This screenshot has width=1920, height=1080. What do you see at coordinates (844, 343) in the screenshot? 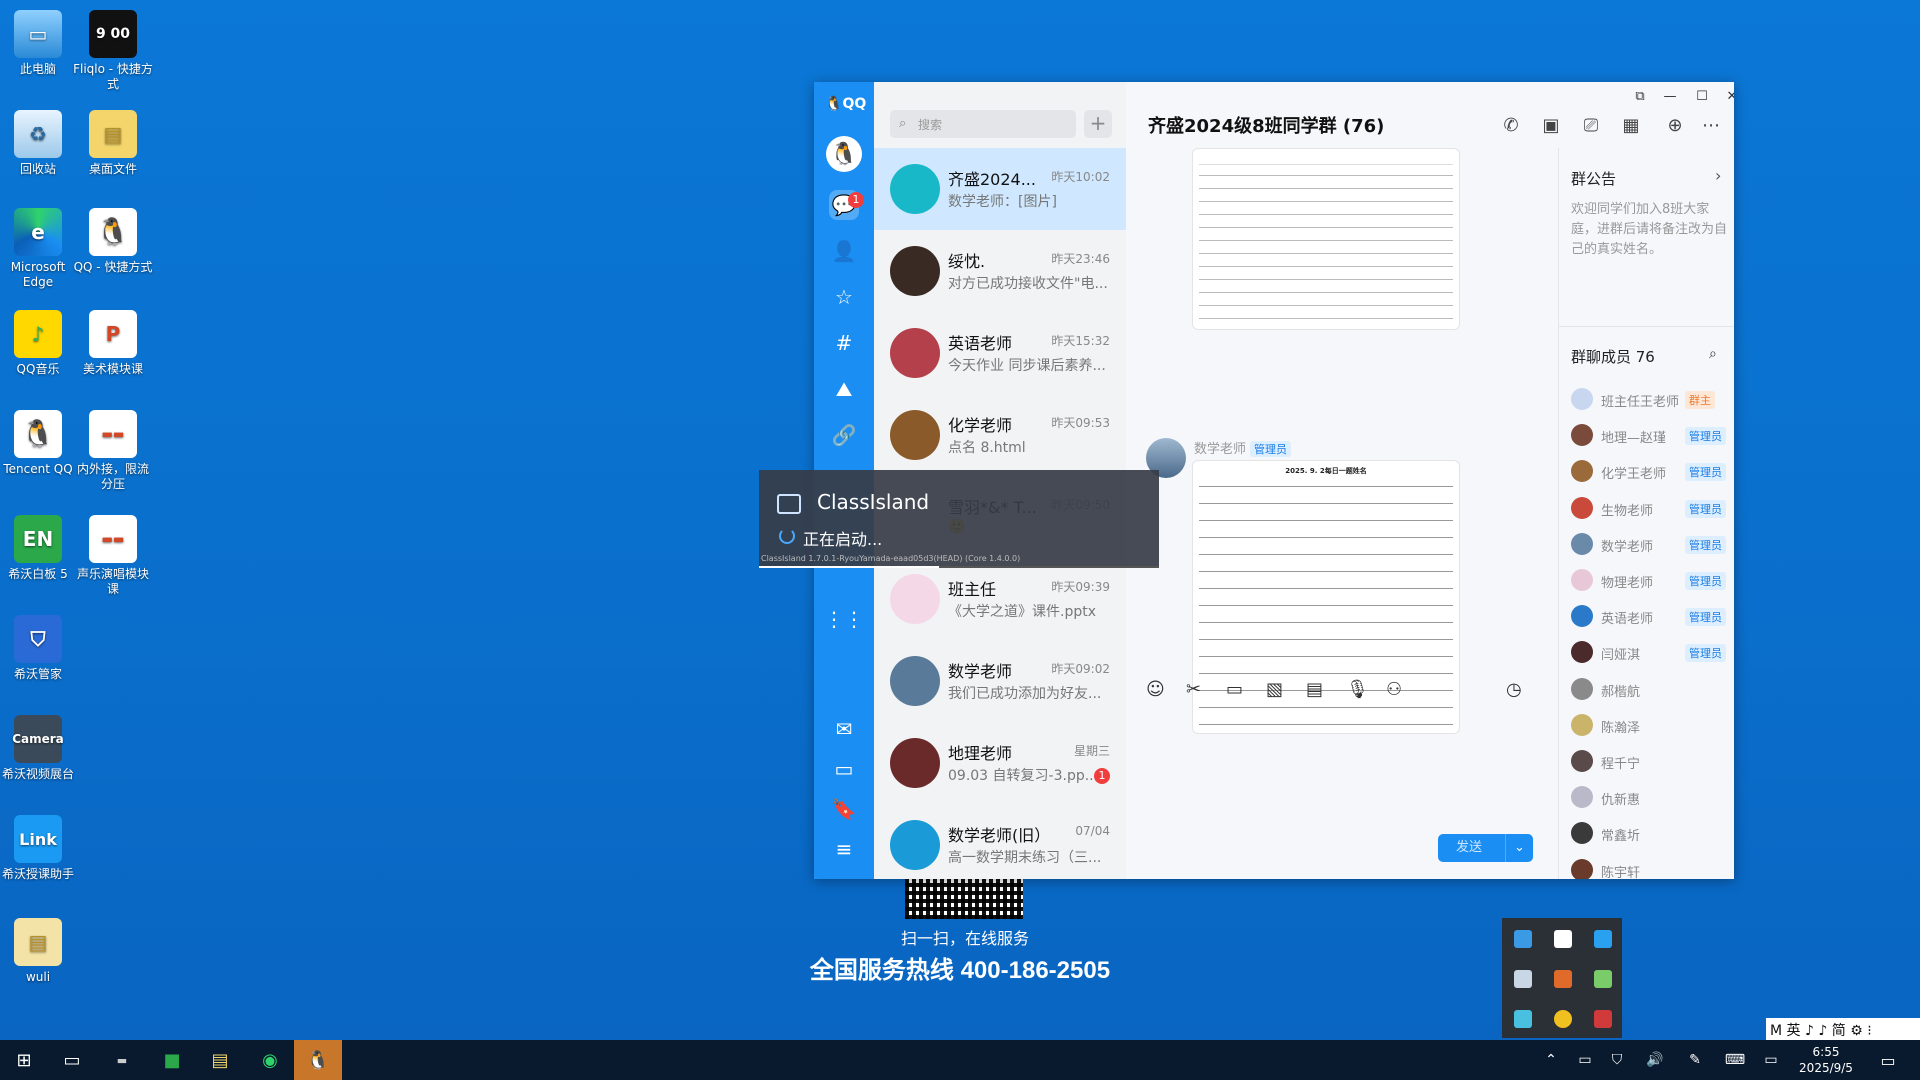
I see `channels-icon: #` at bounding box center [844, 343].